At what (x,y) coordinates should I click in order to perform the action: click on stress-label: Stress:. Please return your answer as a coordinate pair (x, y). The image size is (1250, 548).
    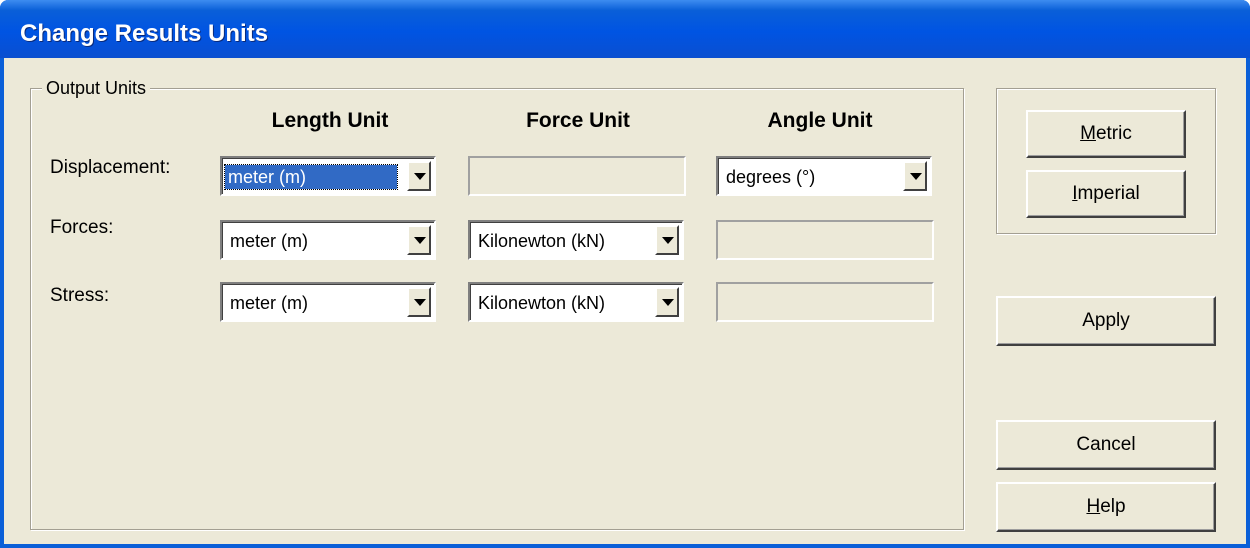
    Looking at the image, I should click on (80, 295).